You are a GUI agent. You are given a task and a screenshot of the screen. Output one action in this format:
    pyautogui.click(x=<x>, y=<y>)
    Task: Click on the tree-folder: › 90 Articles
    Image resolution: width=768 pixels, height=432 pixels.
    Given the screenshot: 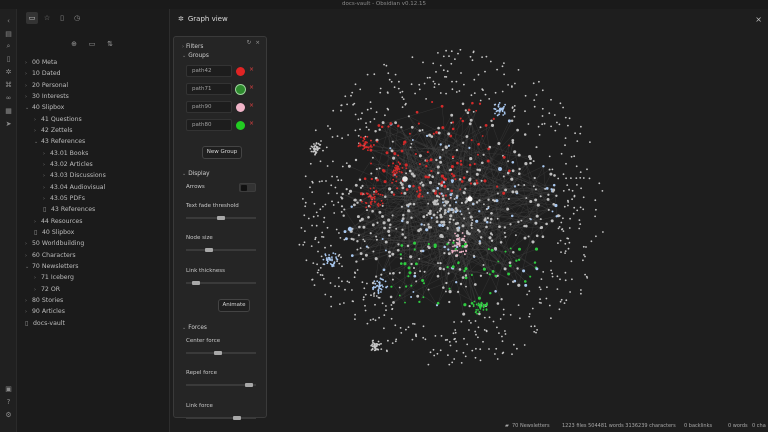 What is the action you would take?
    pyautogui.click(x=45, y=311)
    